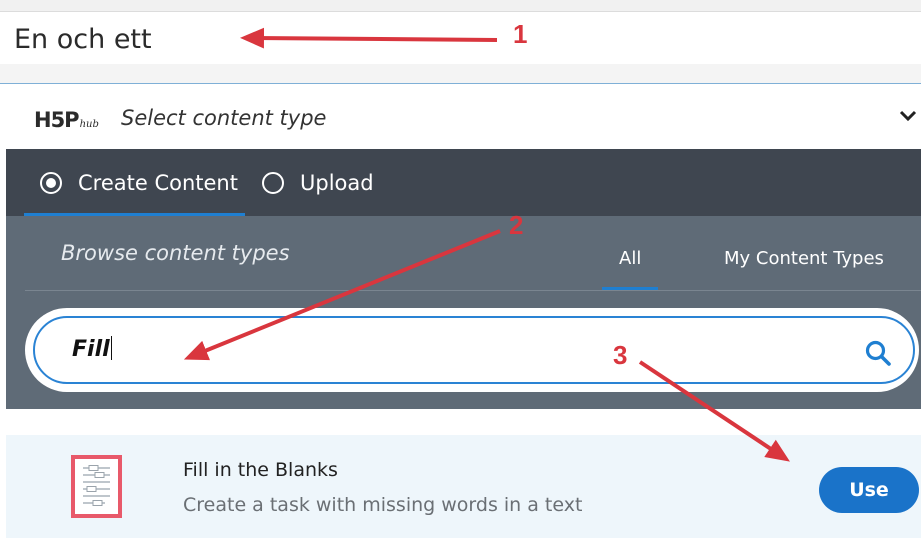  What do you see at coordinates (460, 74) in the screenshot?
I see `section-divider` at bounding box center [460, 74].